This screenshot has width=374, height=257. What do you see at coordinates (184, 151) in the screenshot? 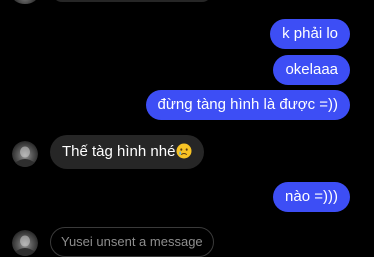
I see `crying-face-emoji` at bounding box center [184, 151].